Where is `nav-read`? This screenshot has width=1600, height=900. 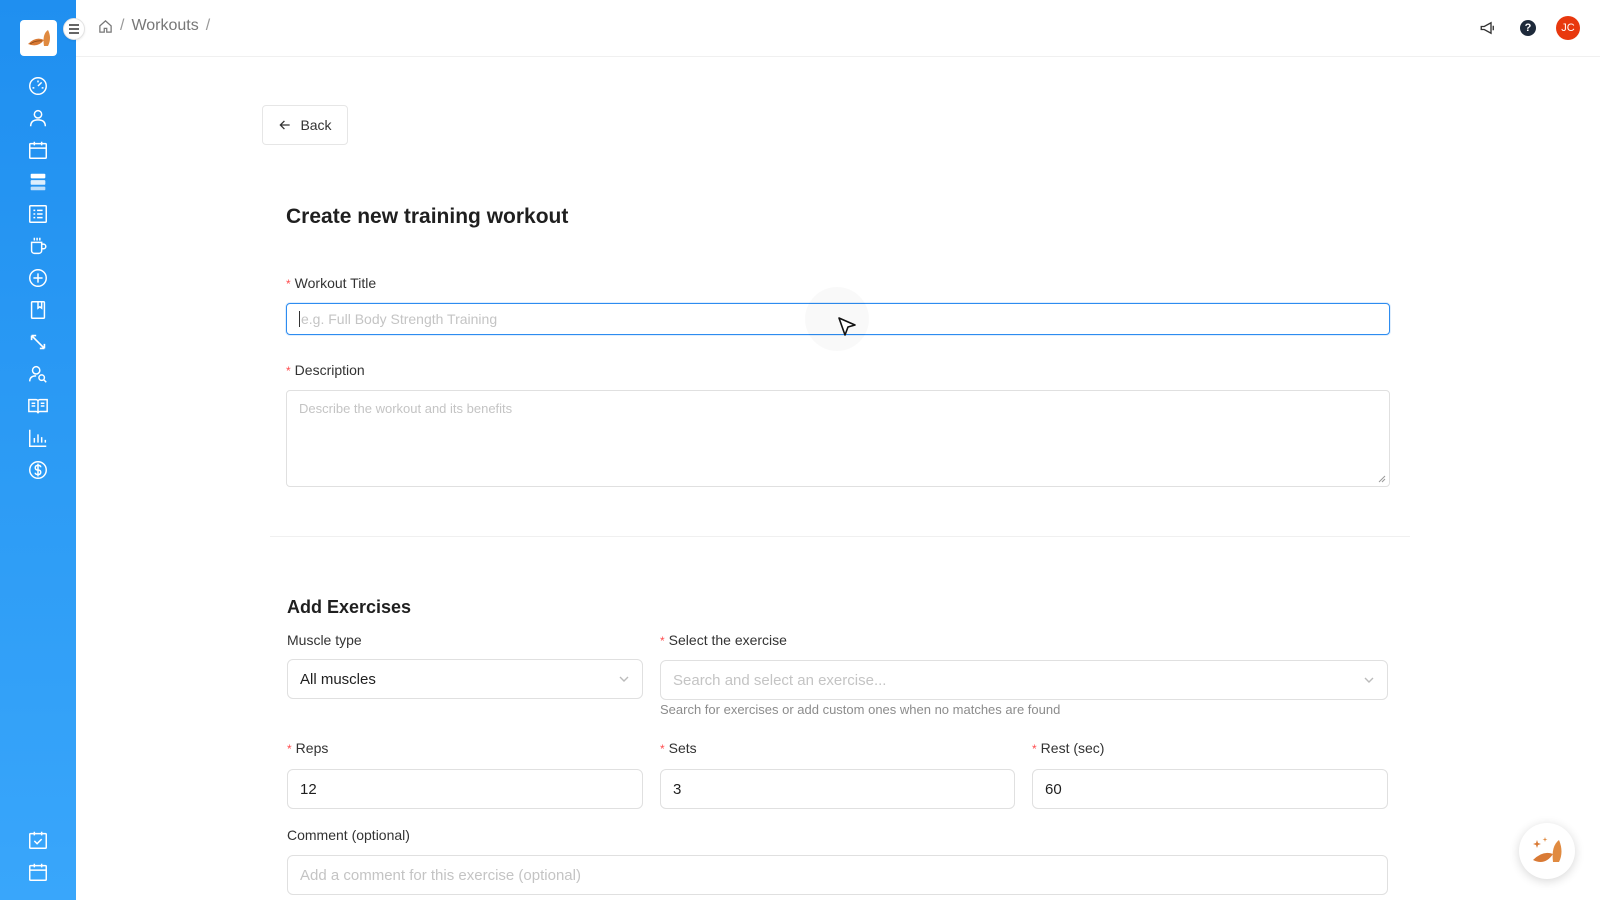 nav-read is located at coordinates (38, 406).